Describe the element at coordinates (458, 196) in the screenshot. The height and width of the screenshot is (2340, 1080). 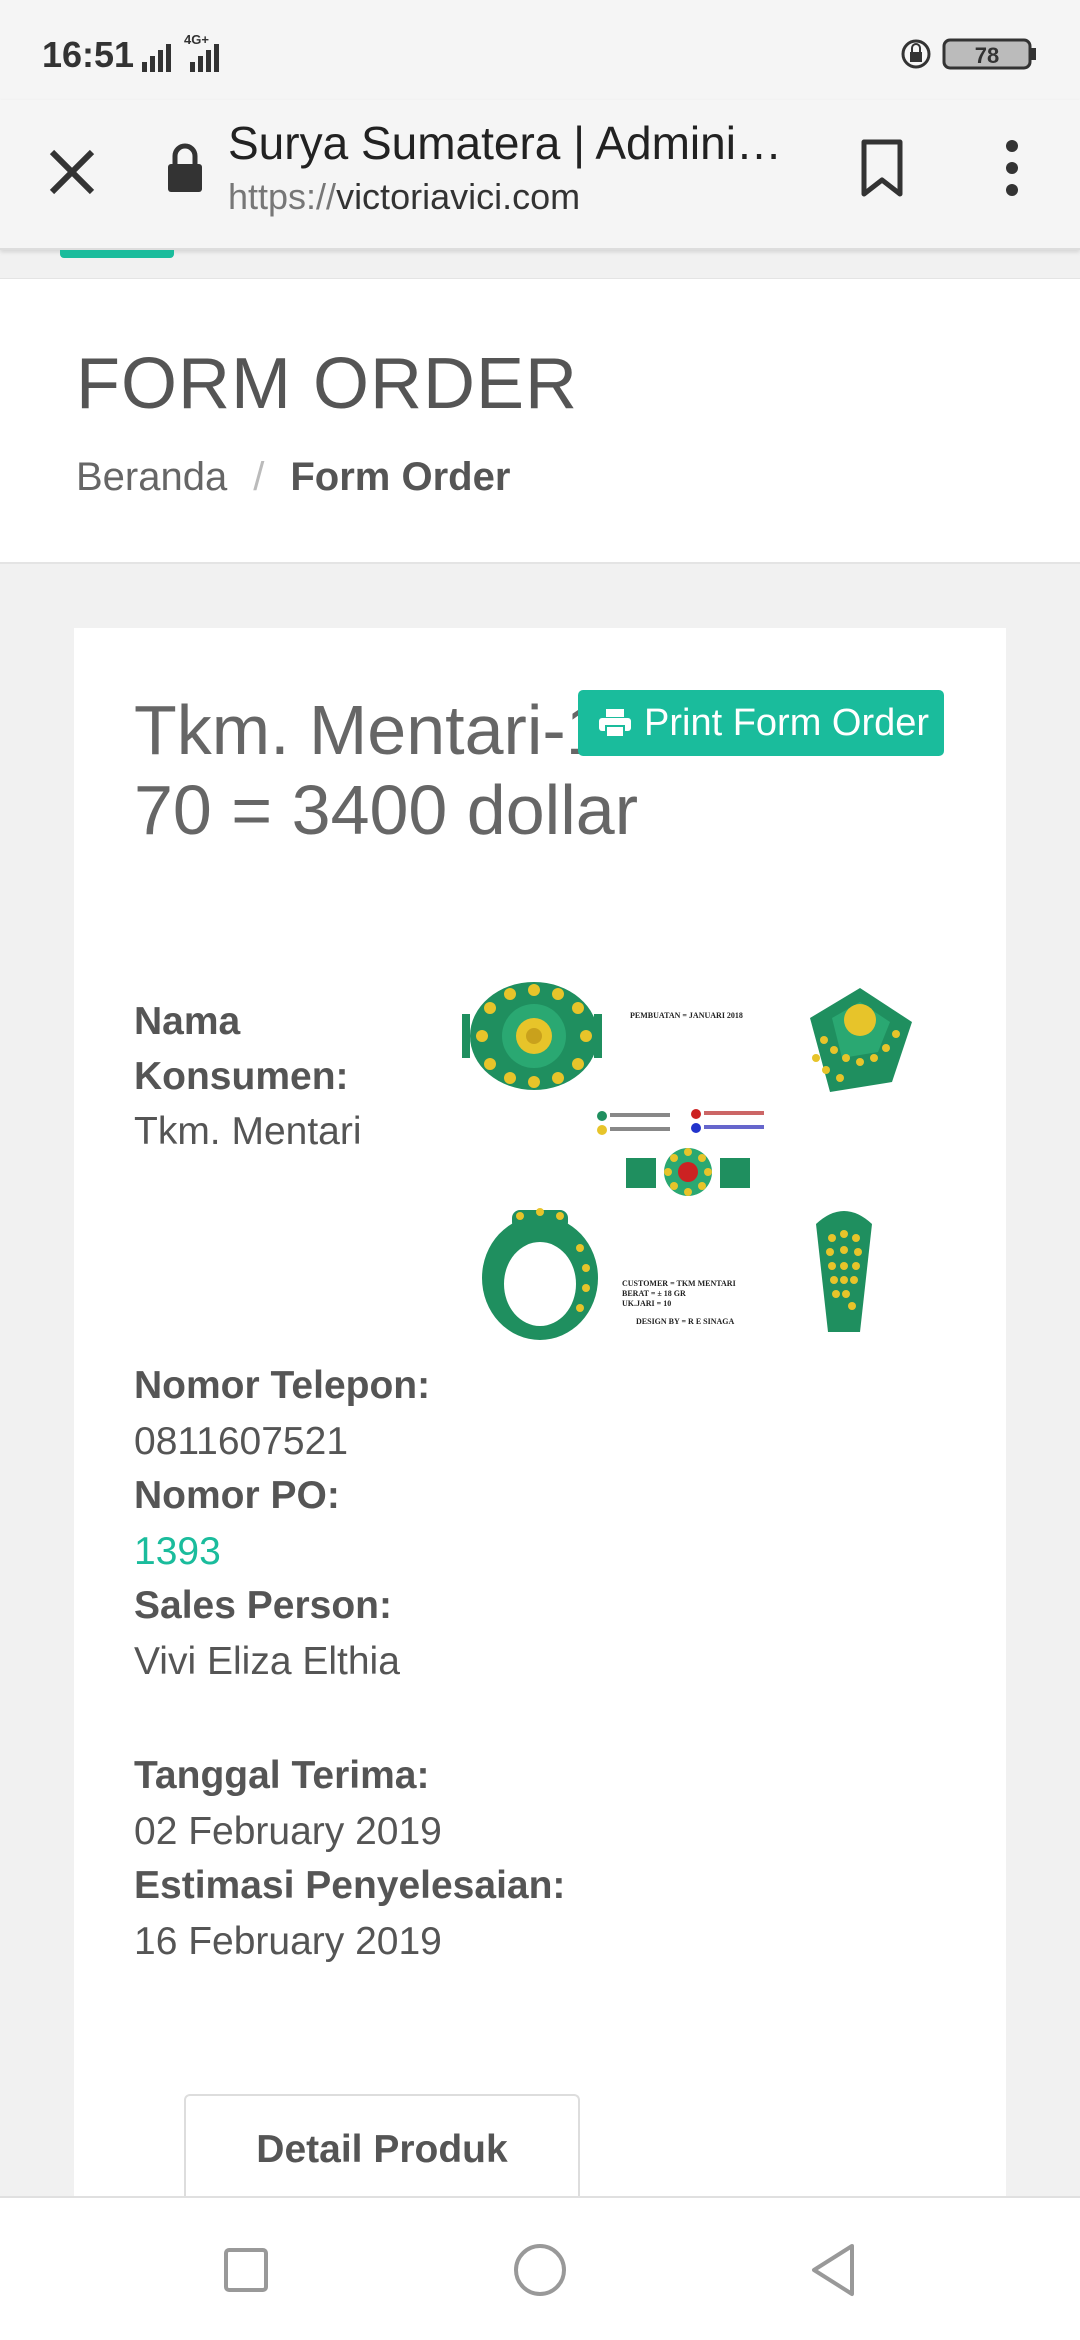
I see `url-host: victoriavici.com` at that location.